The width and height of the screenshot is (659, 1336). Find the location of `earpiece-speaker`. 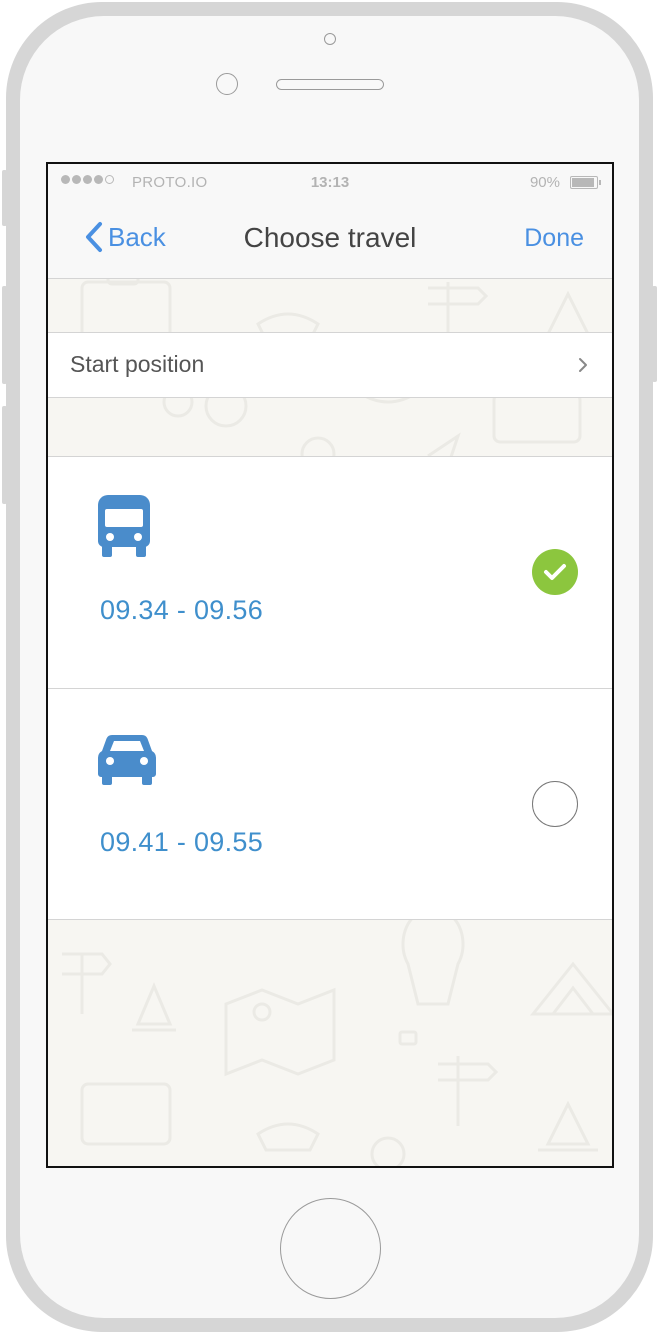

earpiece-speaker is located at coordinates (330, 84).